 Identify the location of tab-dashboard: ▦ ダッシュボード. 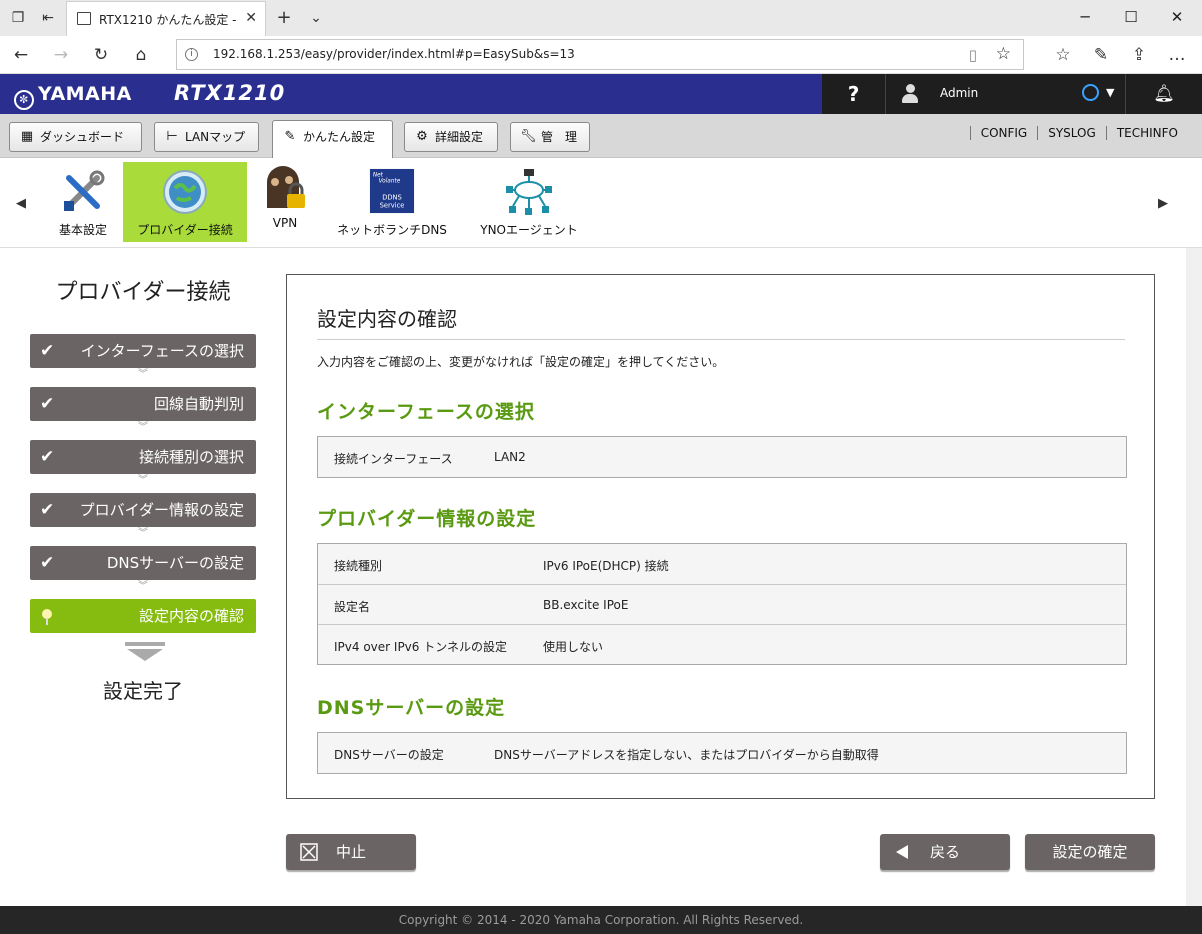
(75, 137).